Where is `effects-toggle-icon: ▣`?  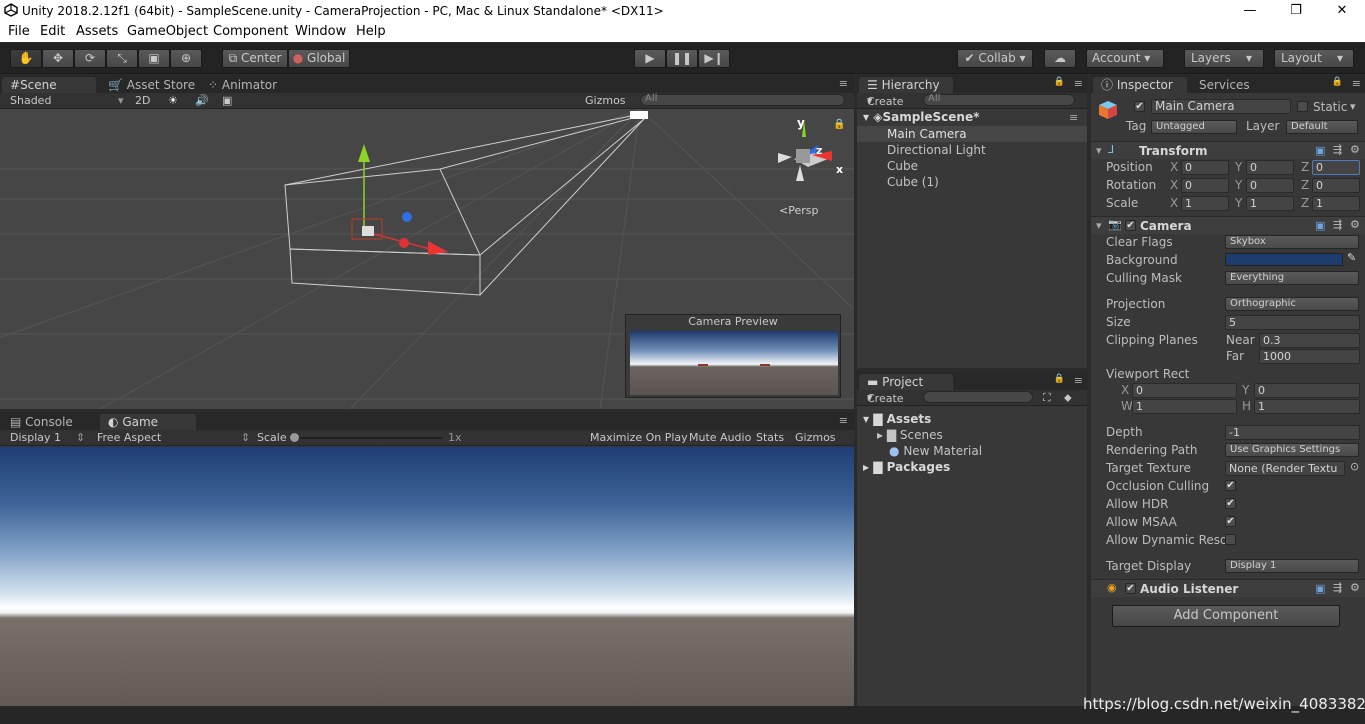
effects-toggle-icon: ▣ is located at coordinates (227, 100).